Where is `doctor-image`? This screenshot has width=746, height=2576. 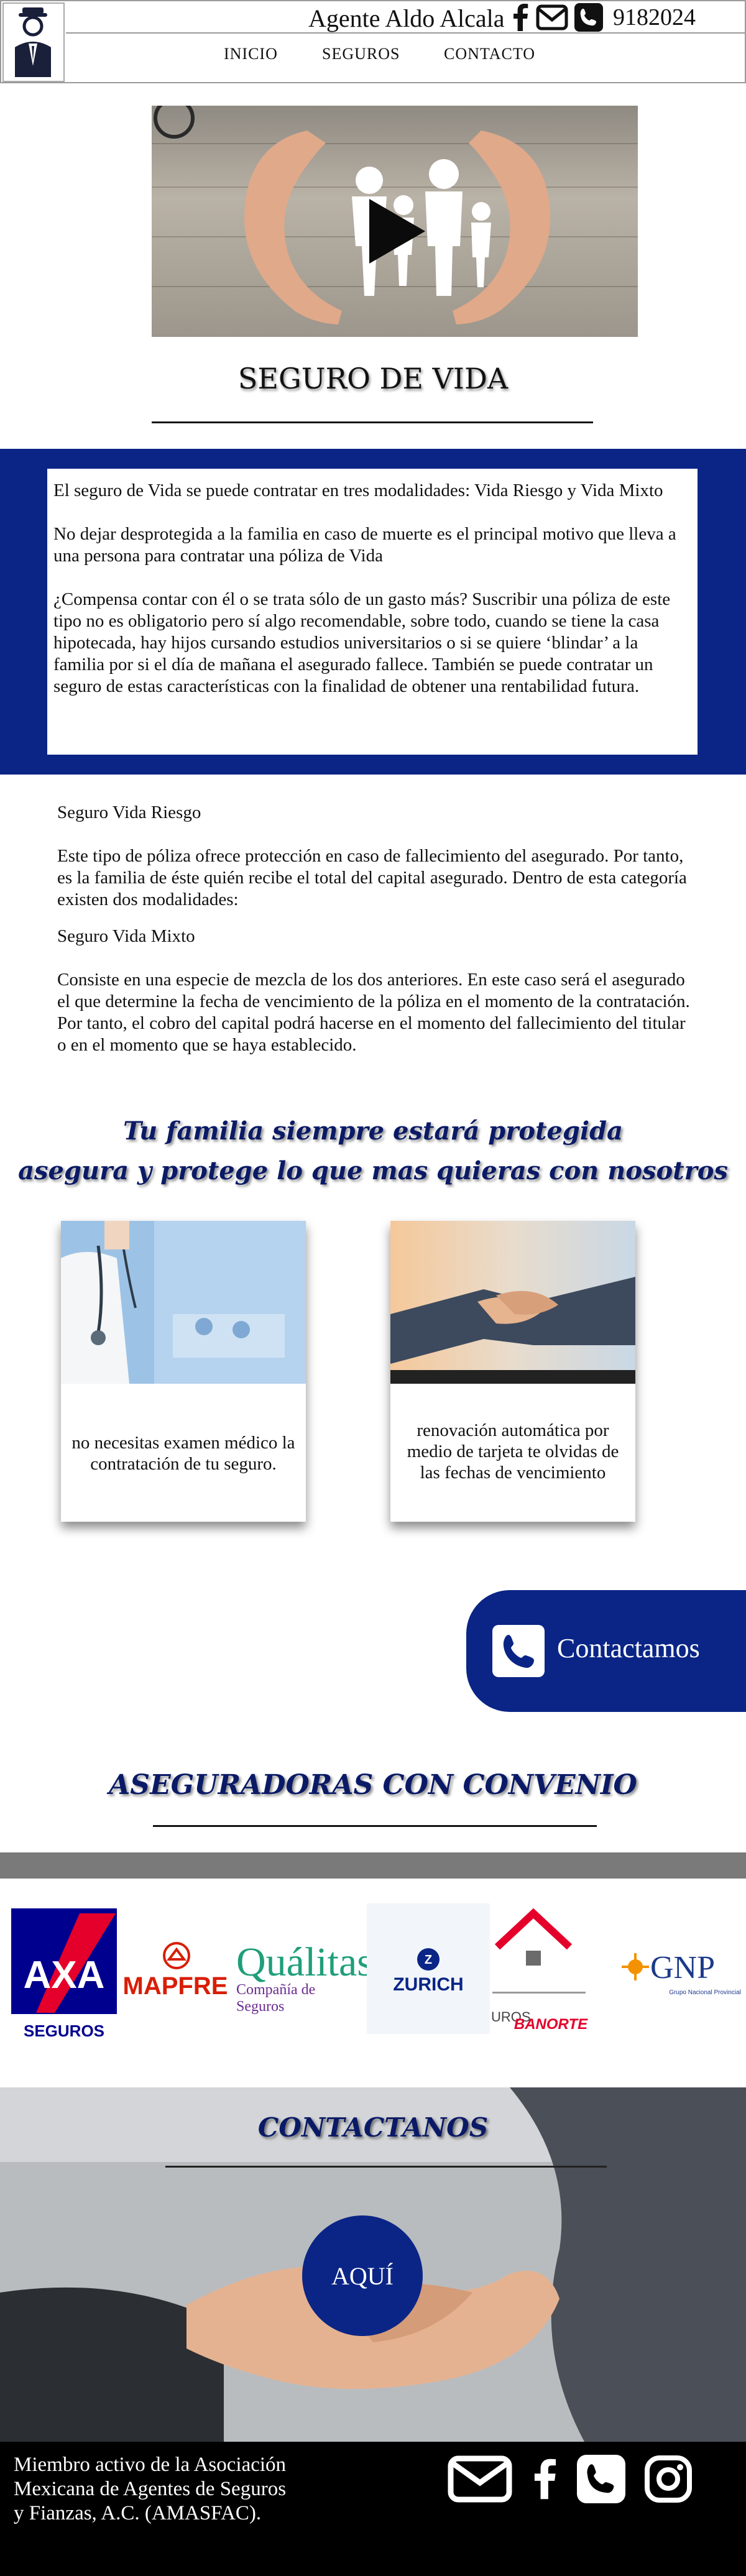
doctor-image is located at coordinates (183, 1302).